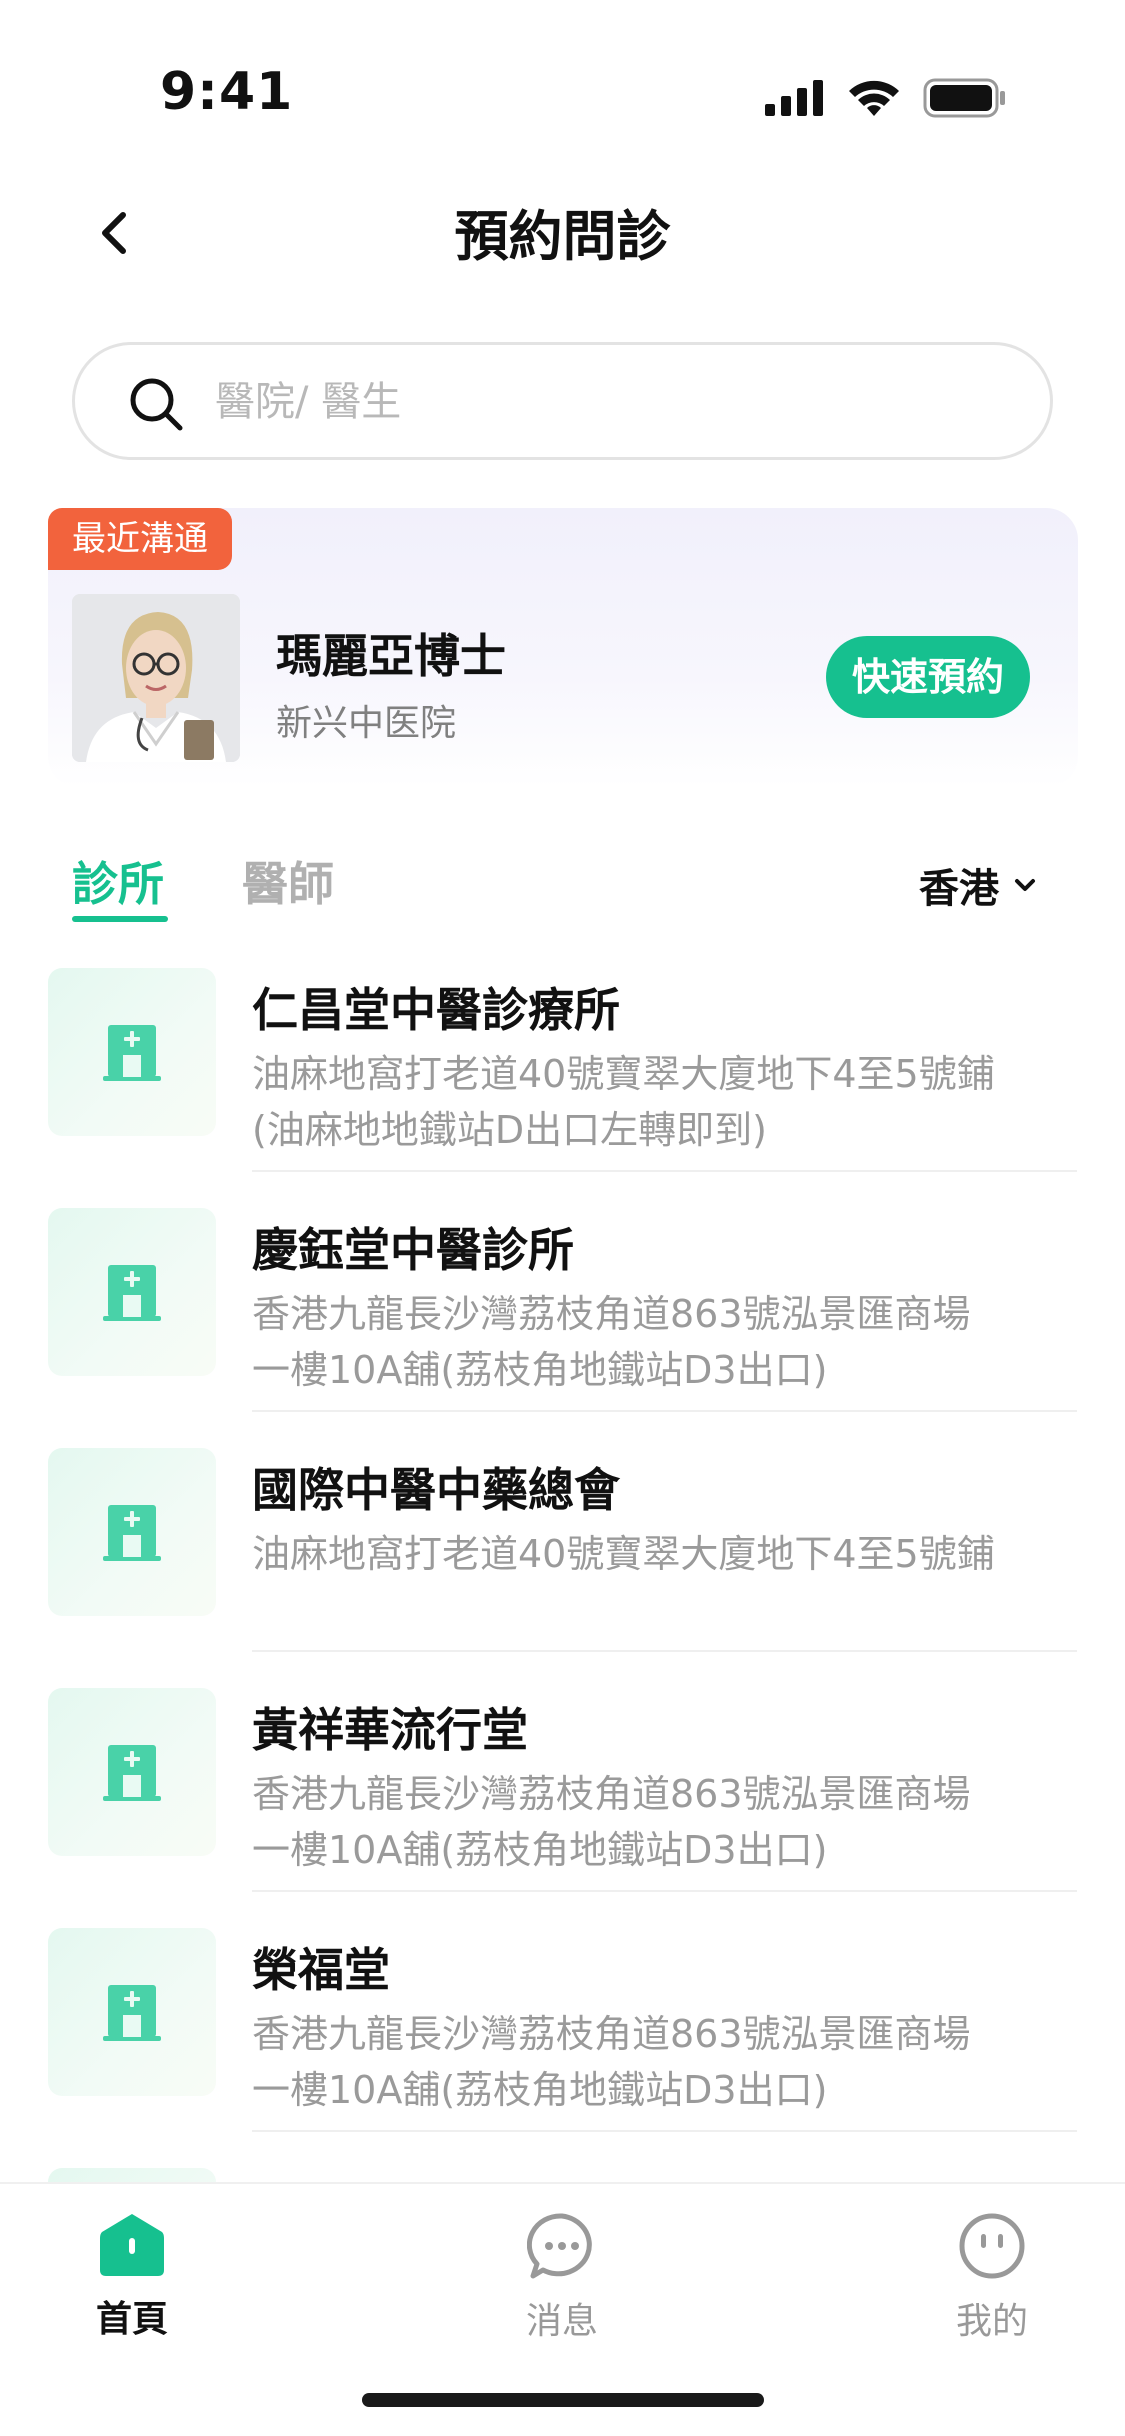 The width and height of the screenshot is (1125, 2436). What do you see at coordinates (874, 98) in the screenshot?
I see `wifi-icon` at bounding box center [874, 98].